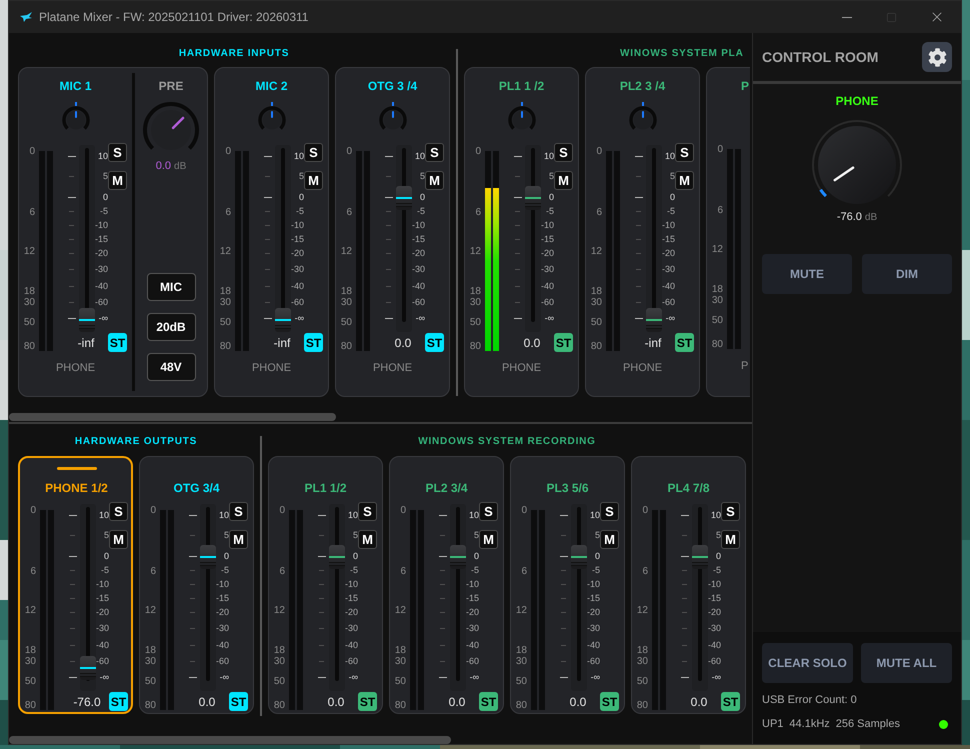  What do you see at coordinates (86, 343) in the screenshot?
I see `fader-value: -inf` at bounding box center [86, 343].